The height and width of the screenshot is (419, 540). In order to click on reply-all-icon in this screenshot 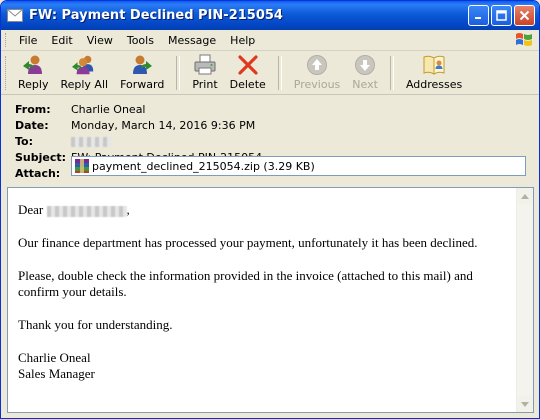, I will do `click(84, 65)`.